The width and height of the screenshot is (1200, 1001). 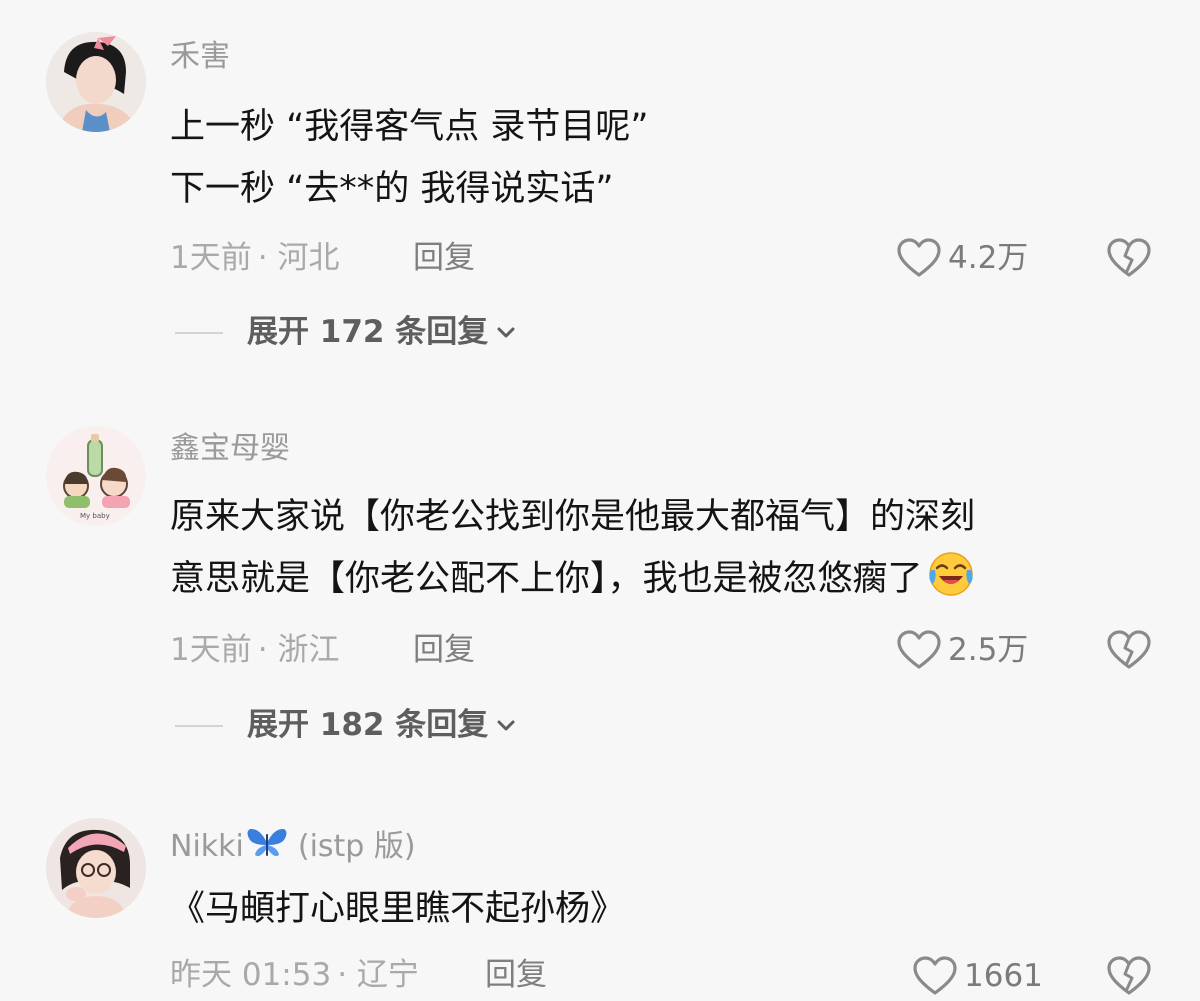 I want to click on expand-replies-label: 展开 182 条回复, so click(x=368, y=725).